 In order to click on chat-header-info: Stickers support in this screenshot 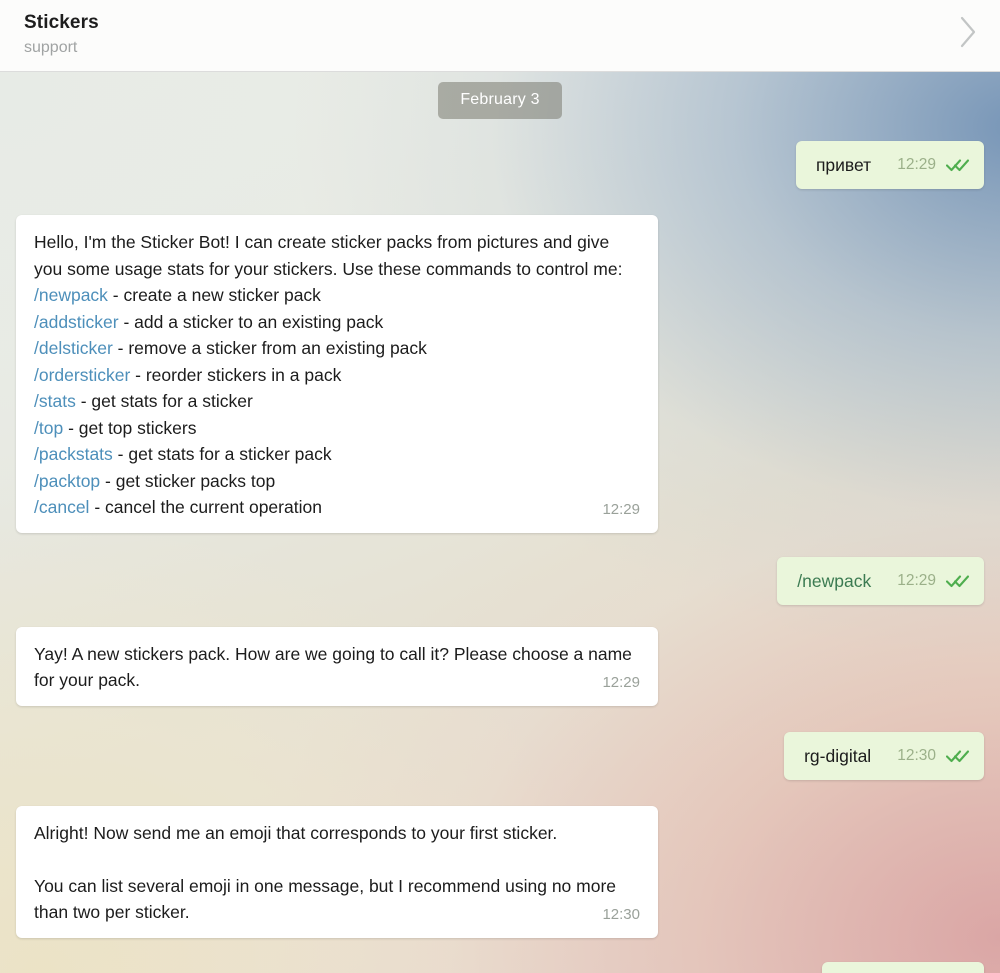, I will do `click(61, 34)`.